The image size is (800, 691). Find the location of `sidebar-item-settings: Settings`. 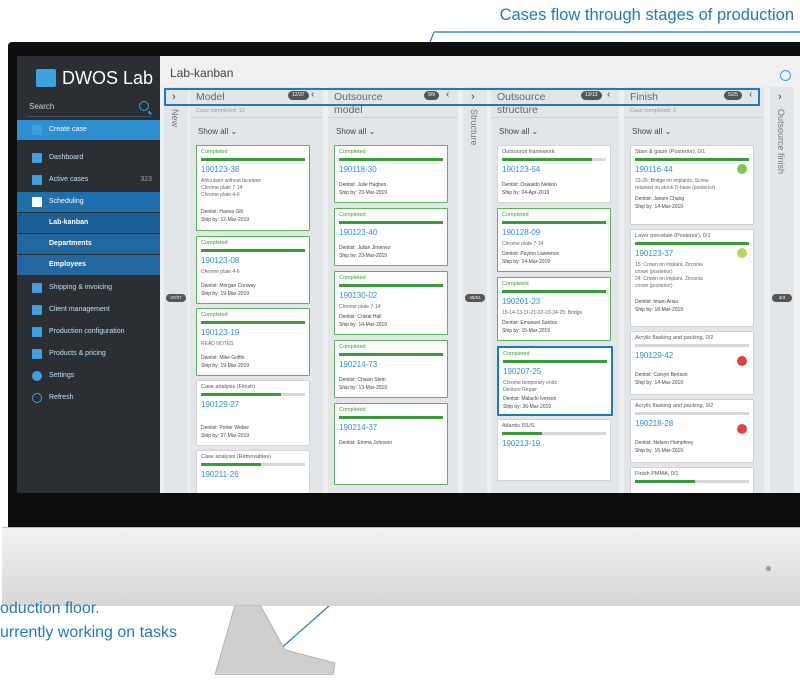

sidebar-item-settings: Settings is located at coordinates (88, 376).